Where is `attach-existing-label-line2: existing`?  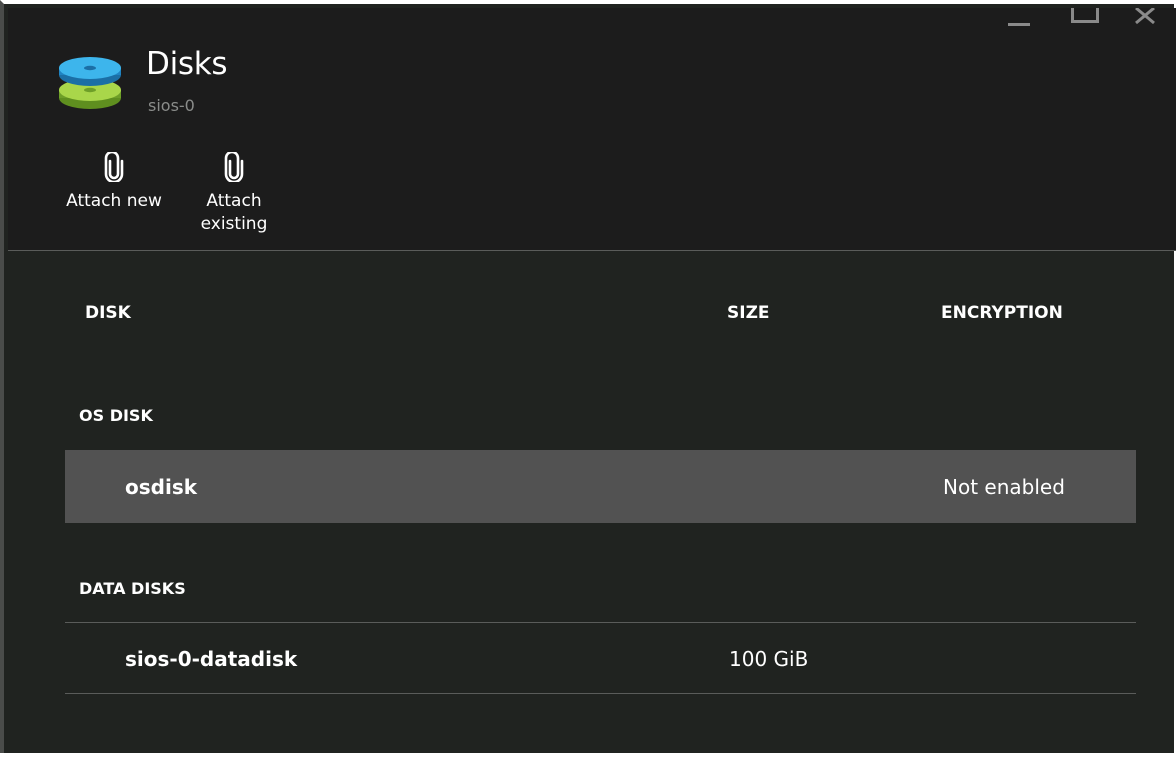 attach-existing-label-line2: existing is located at coordinates (234, 224).